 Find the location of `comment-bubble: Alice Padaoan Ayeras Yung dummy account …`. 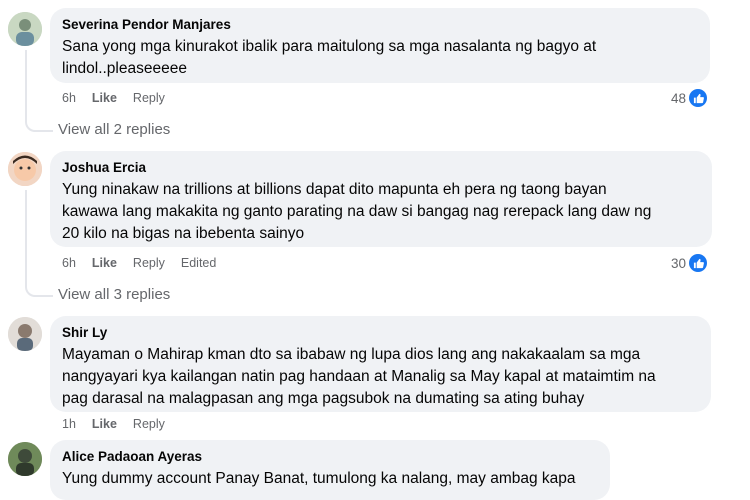

comment-bubble: Alice Padaoan Ayeras Yung dummy account … is located at coordinates (330, 470).